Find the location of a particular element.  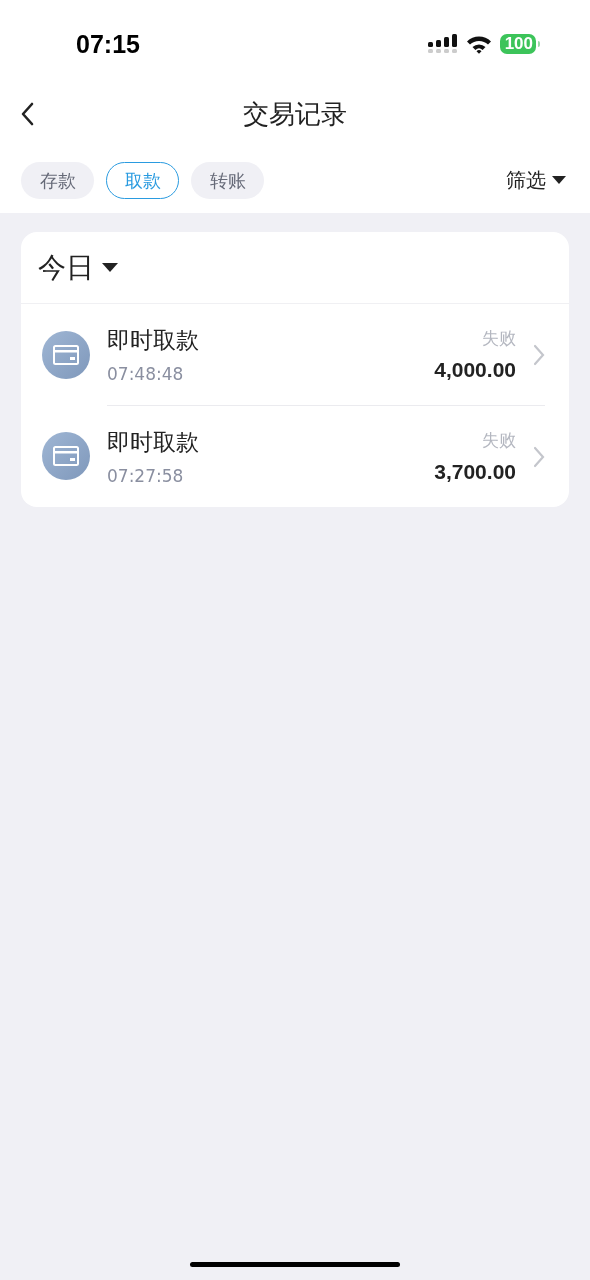

filter-button: 筛选 is located at coordinates (536, 180).